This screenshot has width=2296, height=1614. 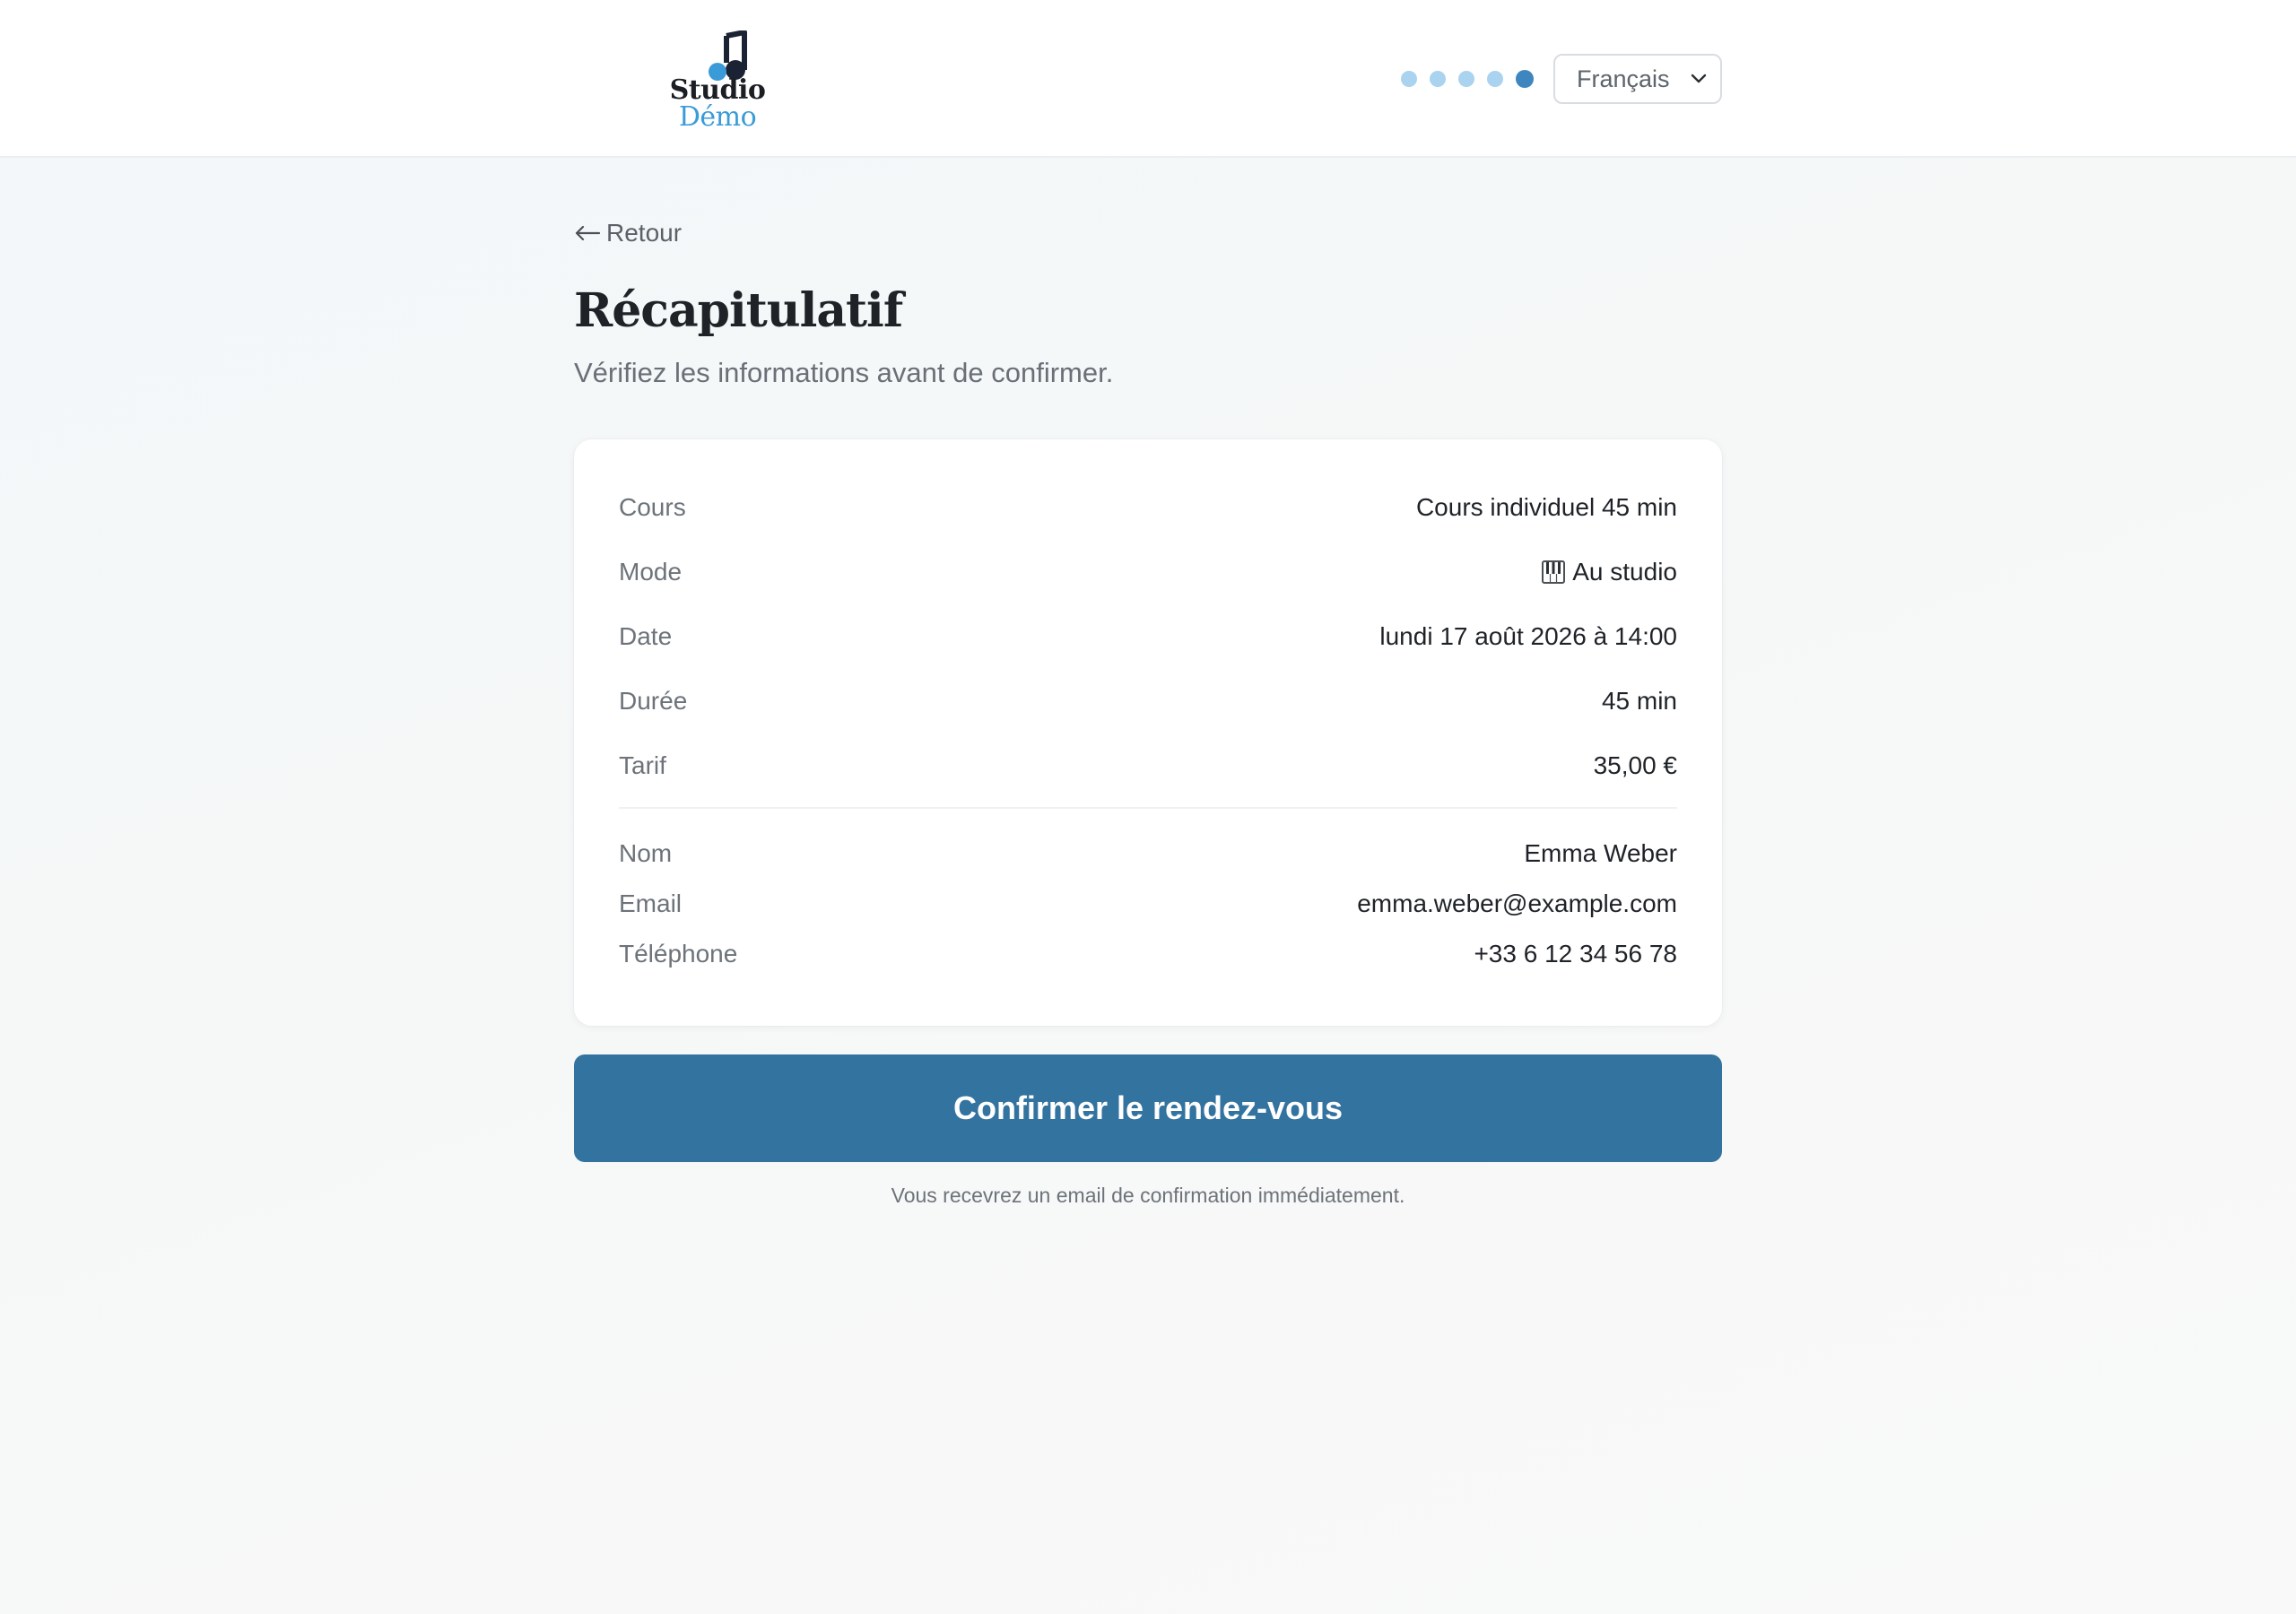 What do you see at coordinates (717, 117) in the screenshot?
I see `logo-demo-text: Démo` at bounding box center [717, 117].